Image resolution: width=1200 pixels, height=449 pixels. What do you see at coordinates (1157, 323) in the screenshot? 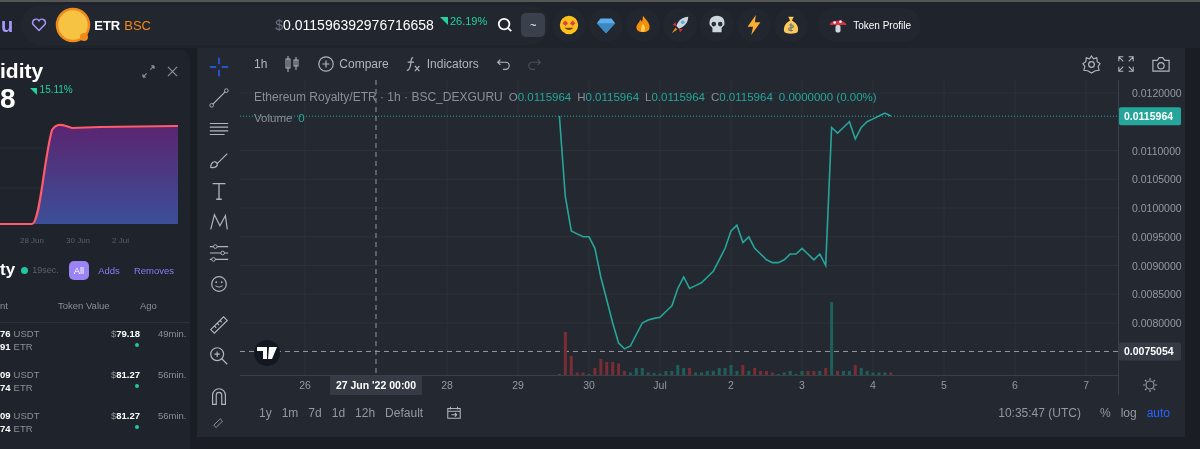
I see `price-tick: 0.0080000` at bounding box center [1157, 323].